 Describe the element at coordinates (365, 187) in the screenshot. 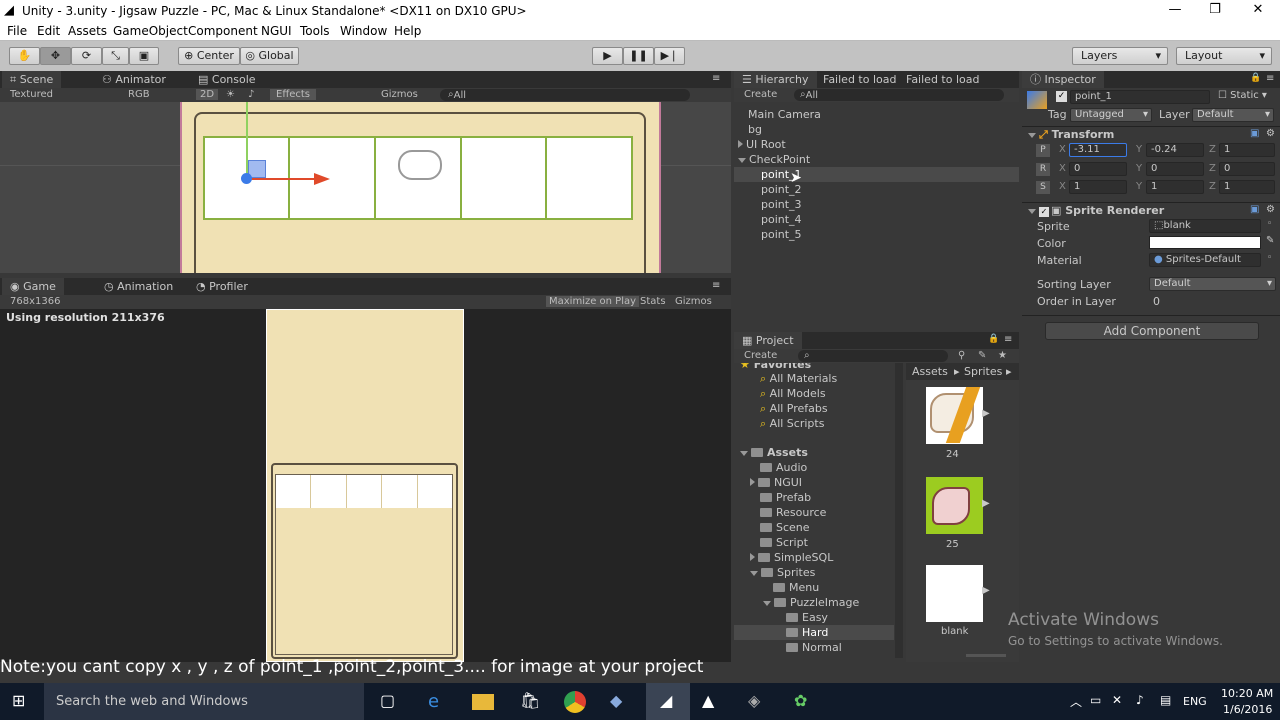

I see `scene-view` at that location.